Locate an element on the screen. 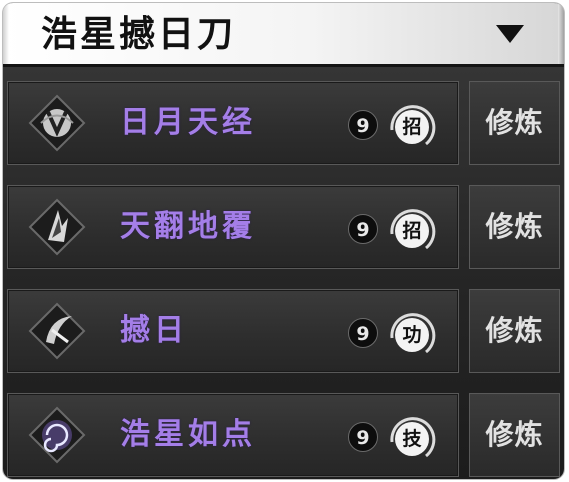  skill-card: 浩星如点 9 技 is located at coordinates (233, 435).